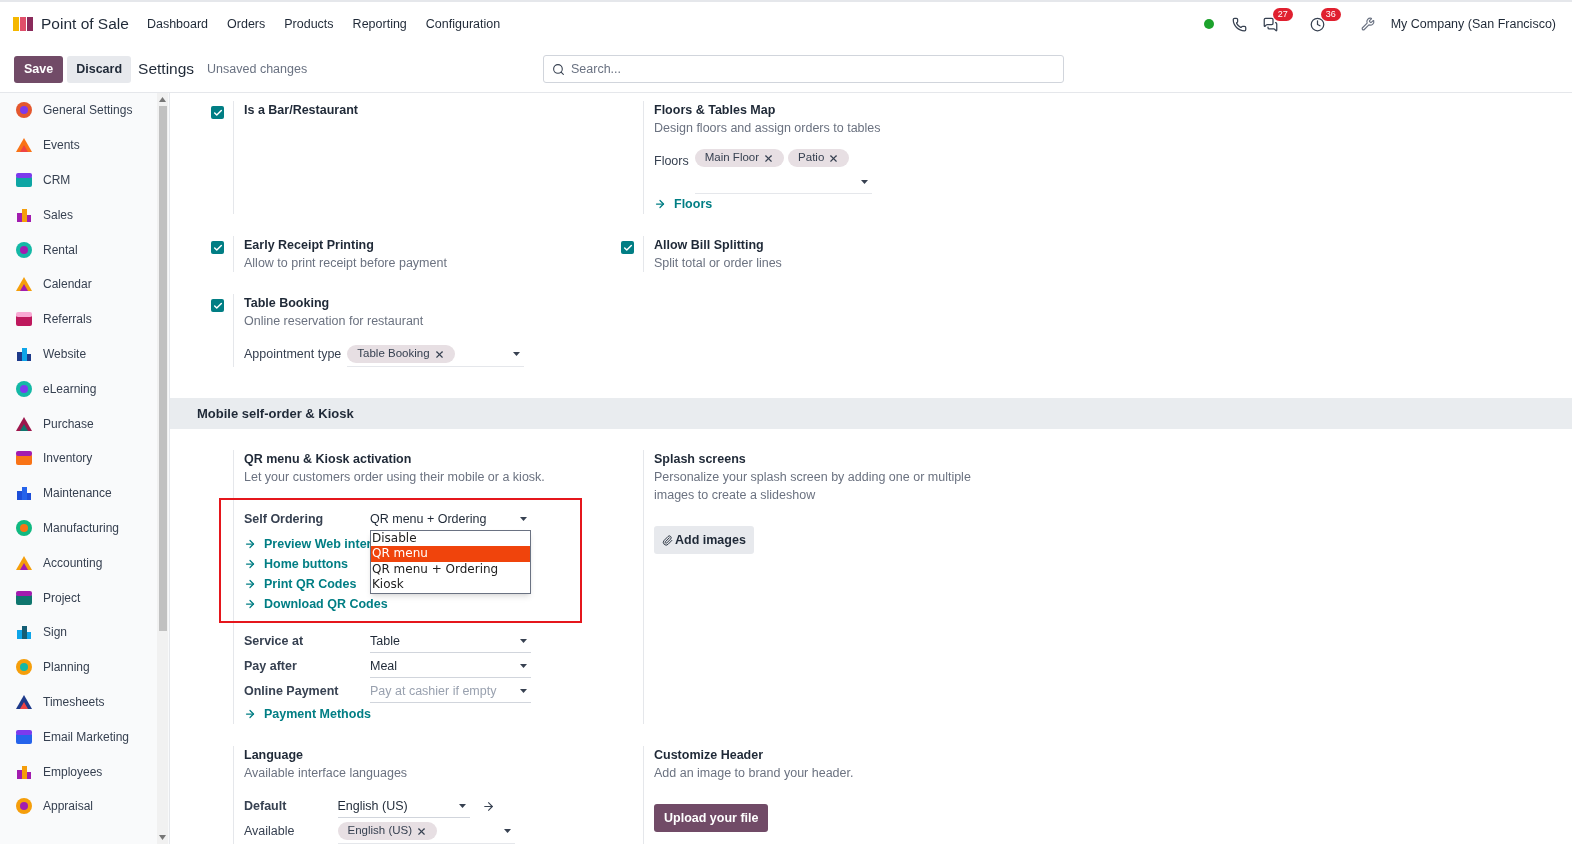  I want to click on sidebar-item: Rental, so click(78, 249).